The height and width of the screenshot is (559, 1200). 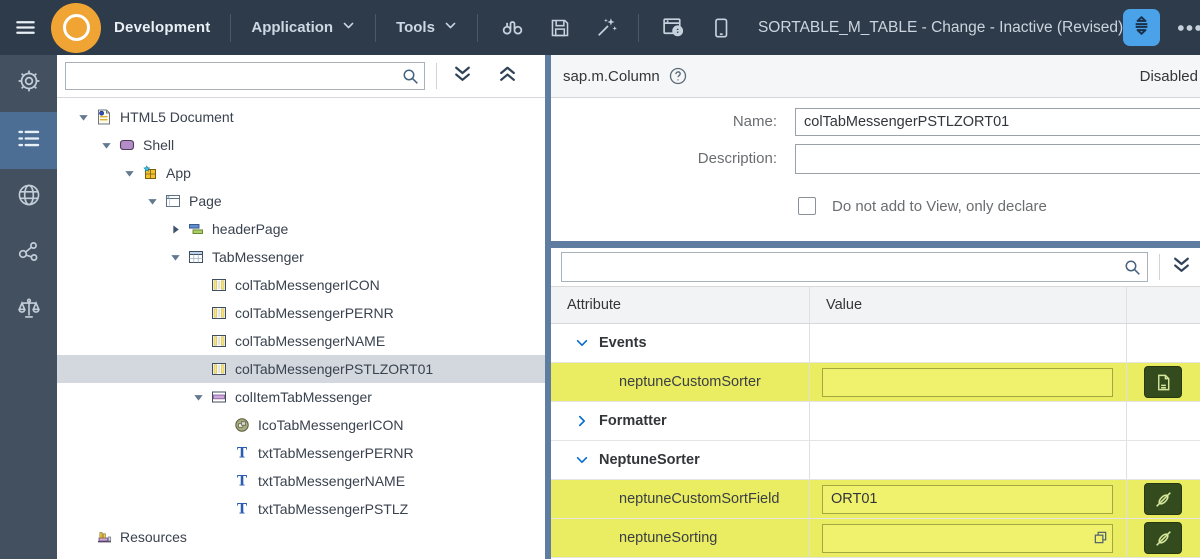 What do you see at coordinates (301, 145) in the screenshot?
I see `tree-item-Shell: Shell` at bounding box center [301, 145].